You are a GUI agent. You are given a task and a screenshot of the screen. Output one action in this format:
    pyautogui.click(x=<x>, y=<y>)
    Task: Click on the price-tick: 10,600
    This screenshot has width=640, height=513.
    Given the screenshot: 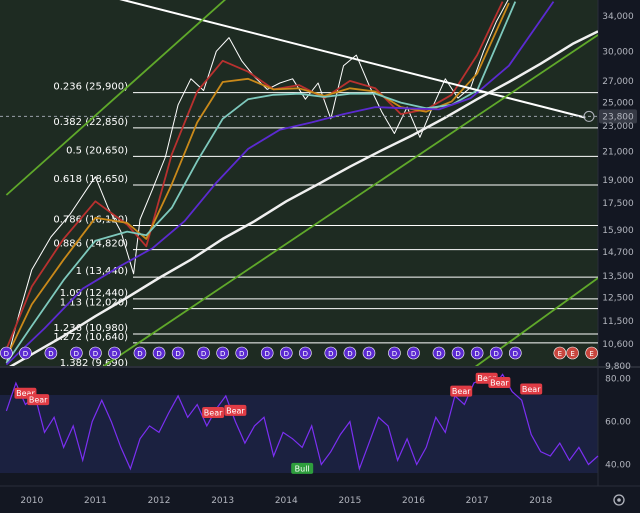 What is the action you would take?
    pyautogui.click(x=618, y=345)
    